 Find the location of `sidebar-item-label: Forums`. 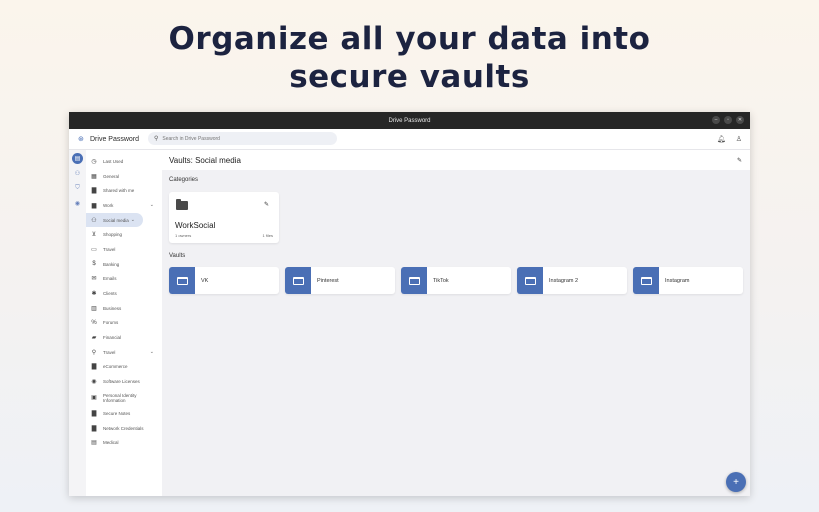

sidebar-item-label: Forums is located at coordinates (111, 323).